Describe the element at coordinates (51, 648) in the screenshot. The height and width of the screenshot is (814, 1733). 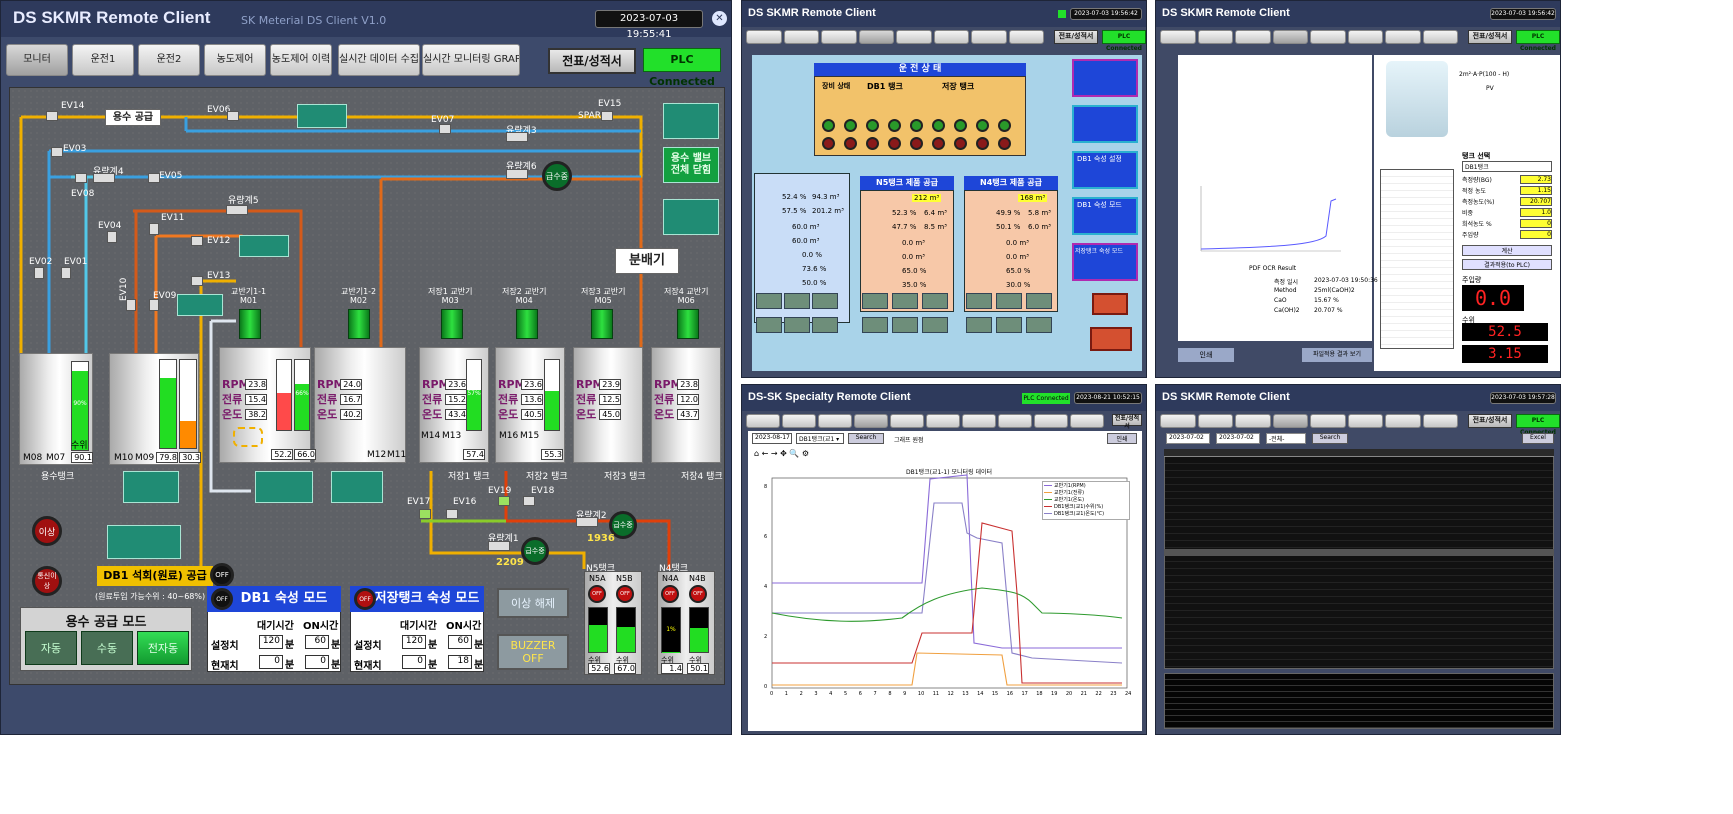
I see `mode-auto-button: 자동` at that location.